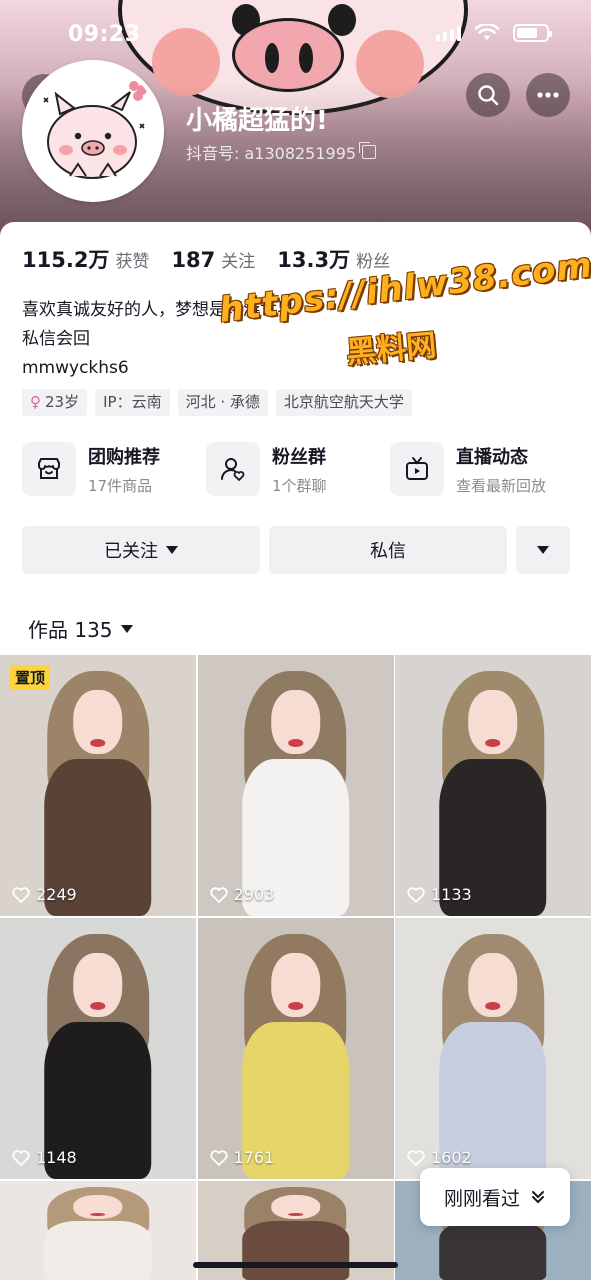  I want to click on works-tab: 作品 135, so click(80, 628).